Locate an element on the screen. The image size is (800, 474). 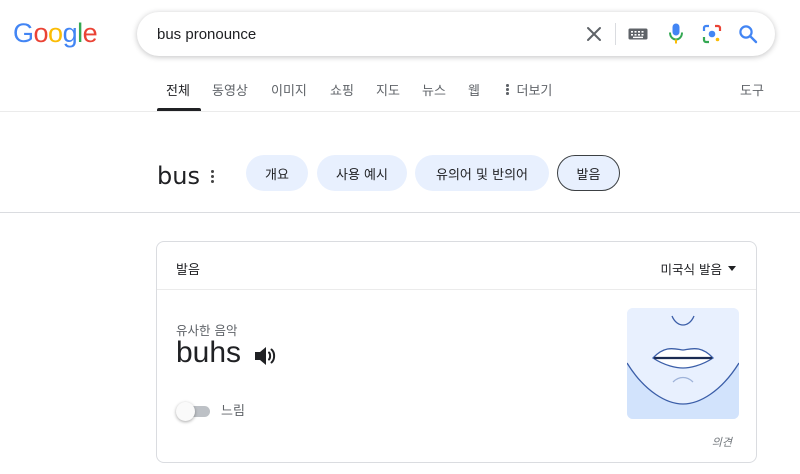
tab-images: 이미지 is located at coordinates (289, 89).